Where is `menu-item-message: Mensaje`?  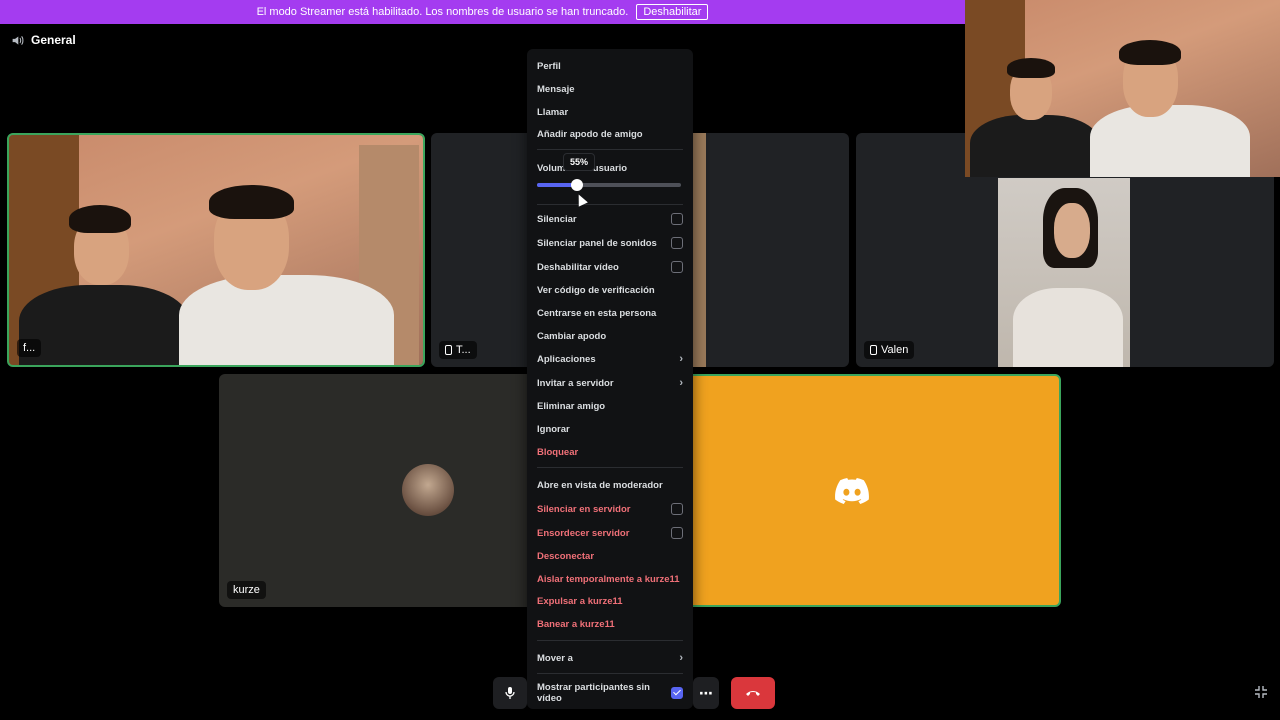
menu-item-message: Mensaje is located at coordinates (610, 89).